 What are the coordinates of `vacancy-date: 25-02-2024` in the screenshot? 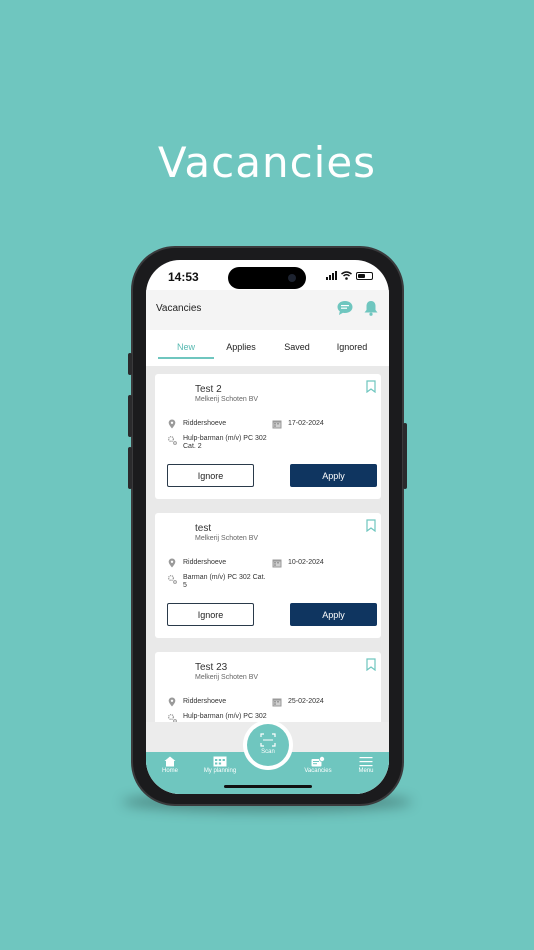 It's located at (306, 701).